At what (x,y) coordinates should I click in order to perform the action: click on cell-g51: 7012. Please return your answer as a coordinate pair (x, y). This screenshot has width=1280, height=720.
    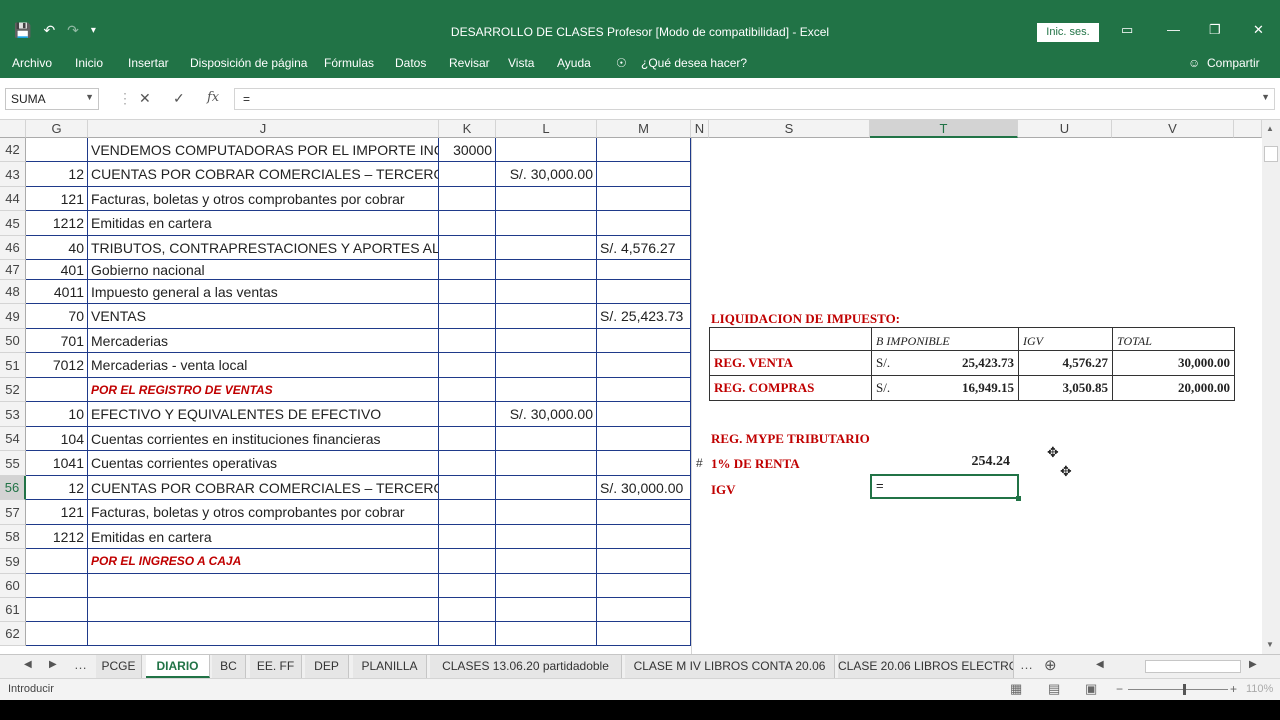
    Looking at the image, I should click on (57, 365).